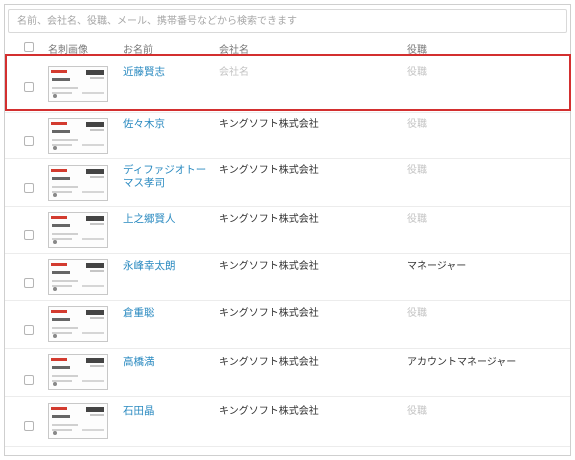  I want to click on company-cell: 会社名, so click(234, 72).